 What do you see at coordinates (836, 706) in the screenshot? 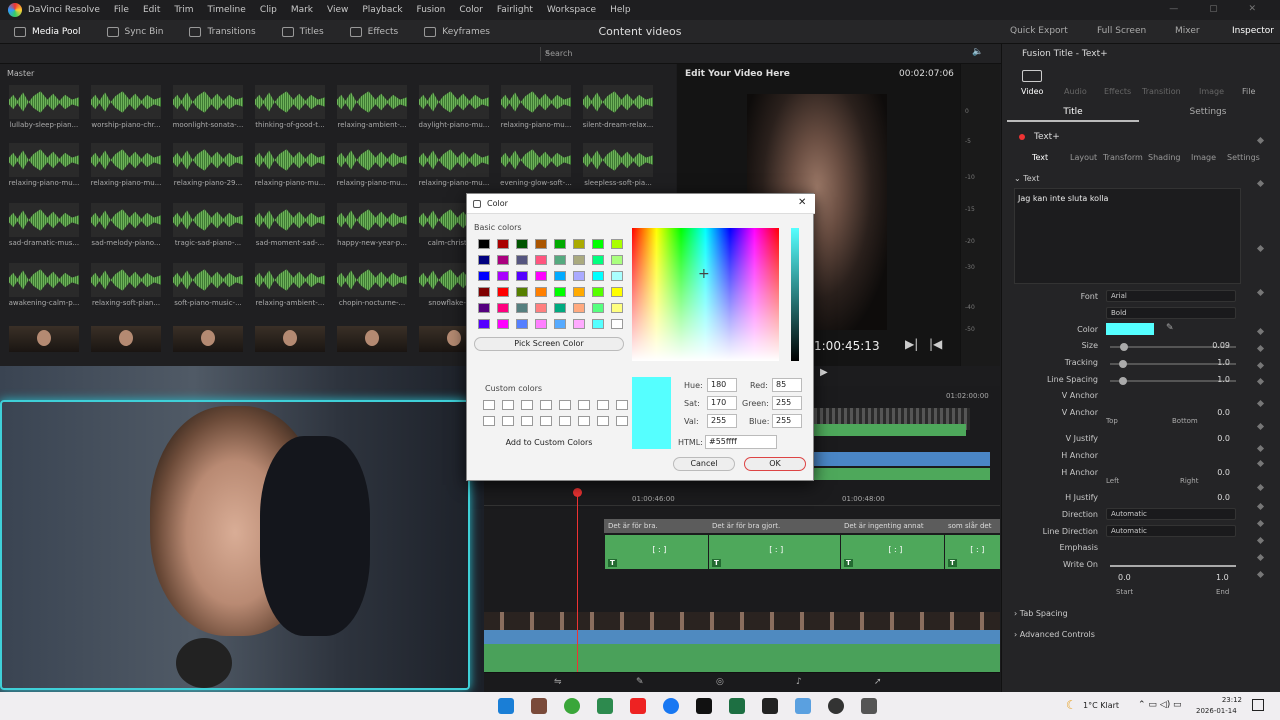
I see `resolve-taskbar-icon` at bounding box center [836, 706].